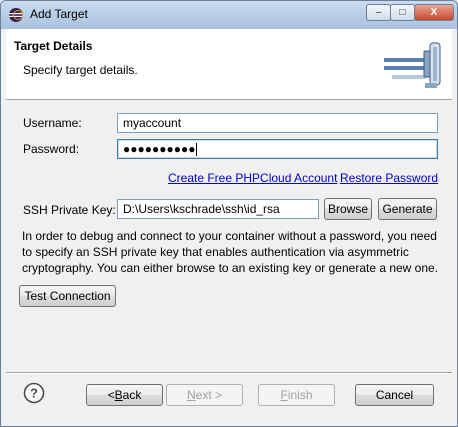 This screenshot has width=458, height=427. I want to click on page-title: Target Details, so click(53, 46).